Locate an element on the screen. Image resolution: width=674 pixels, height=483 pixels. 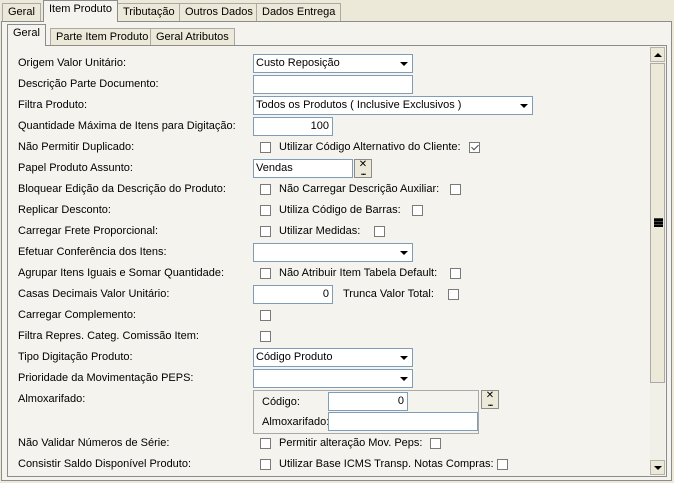
descricao-parte-documento-label: Descrição Parte Documento: is located at coordinates (88, 84).